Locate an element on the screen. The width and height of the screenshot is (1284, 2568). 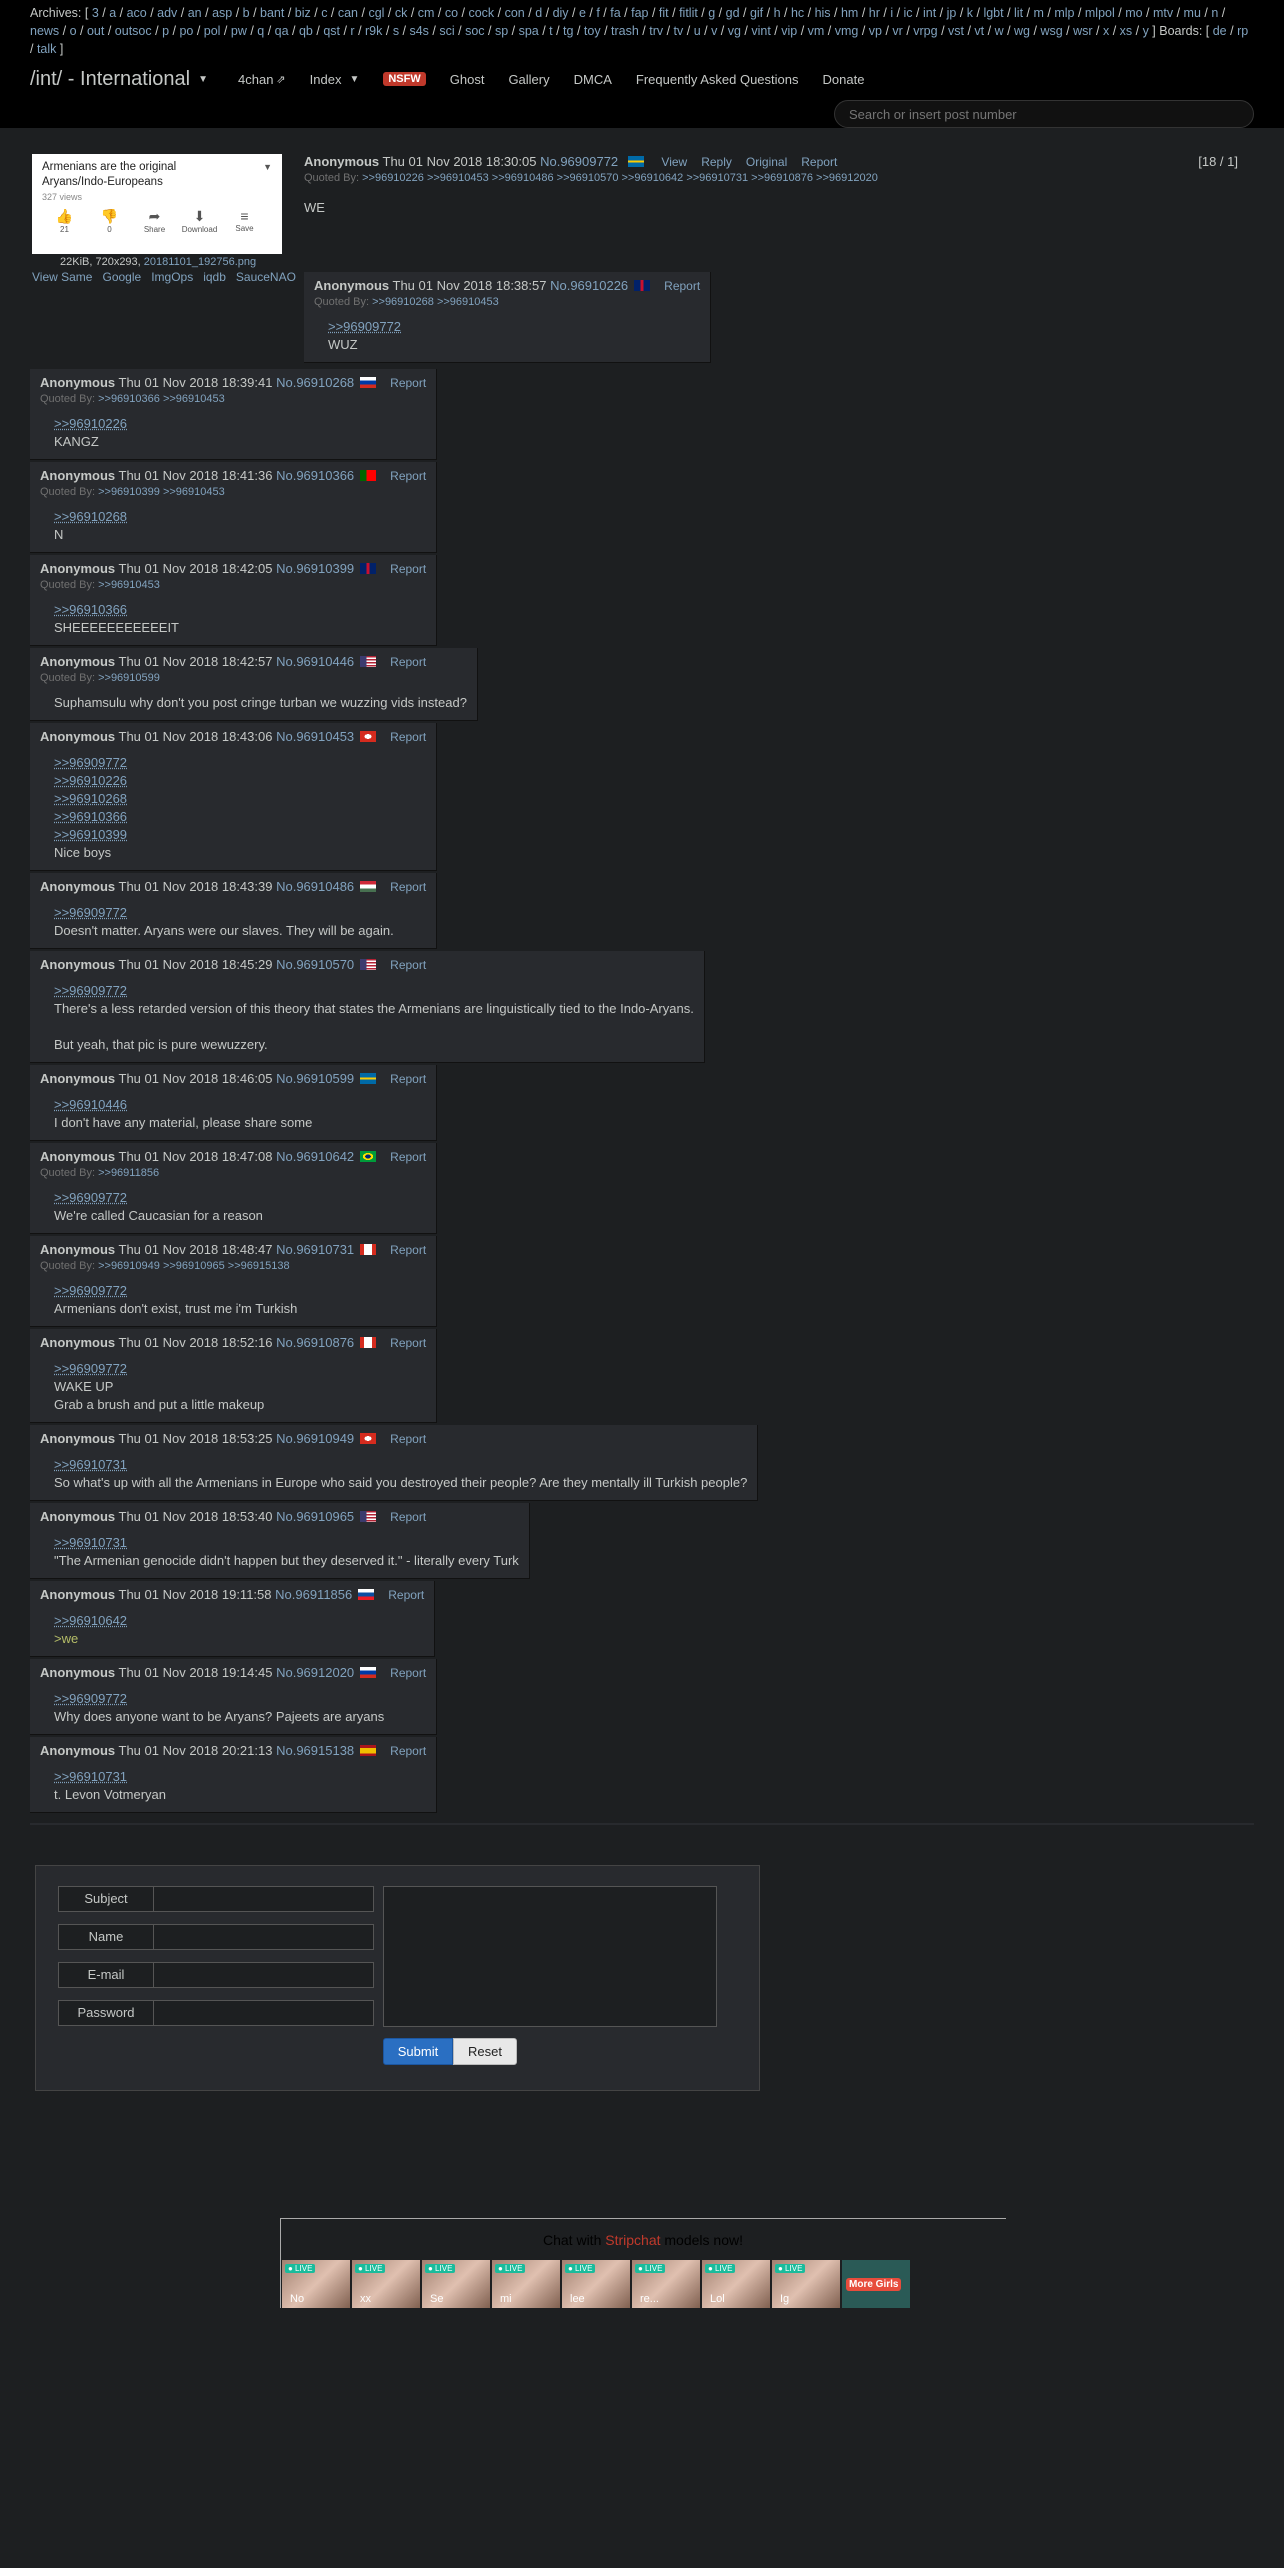
post-number: No.96910486 is located at coordinates (315, 886).